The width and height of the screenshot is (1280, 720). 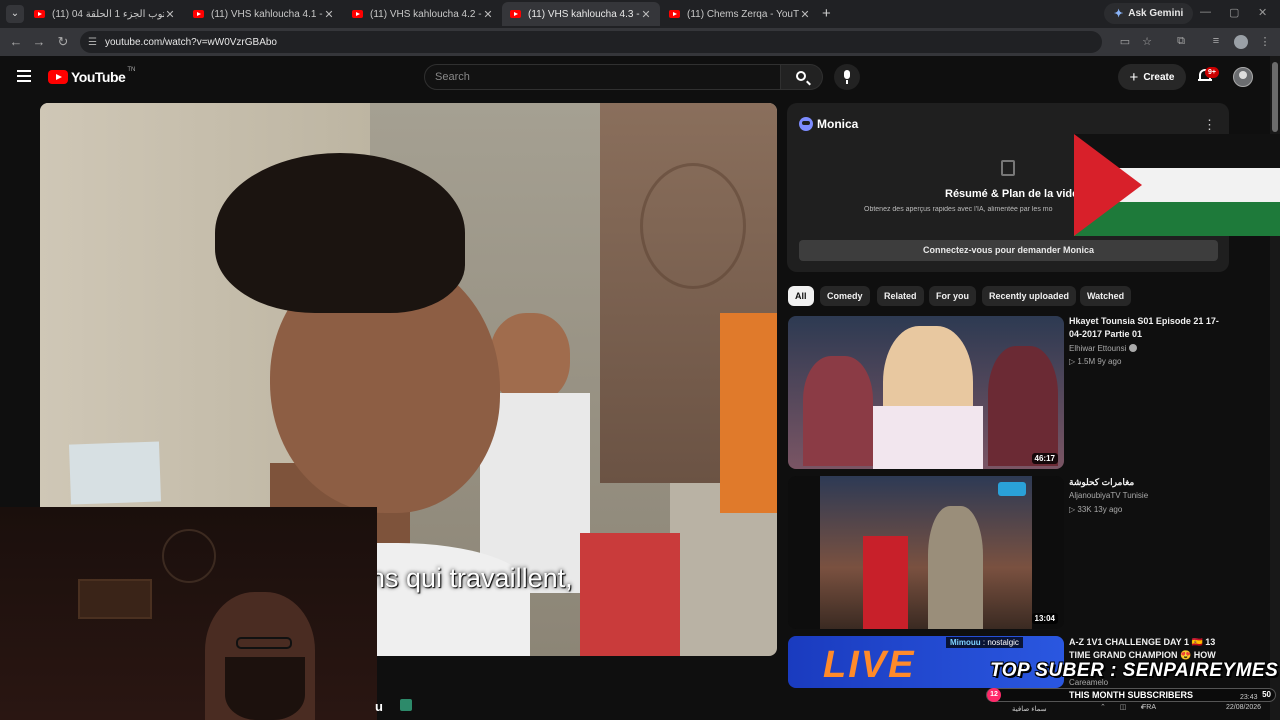 I want to click on monica-title: Monica, so click(x=838, y=124).